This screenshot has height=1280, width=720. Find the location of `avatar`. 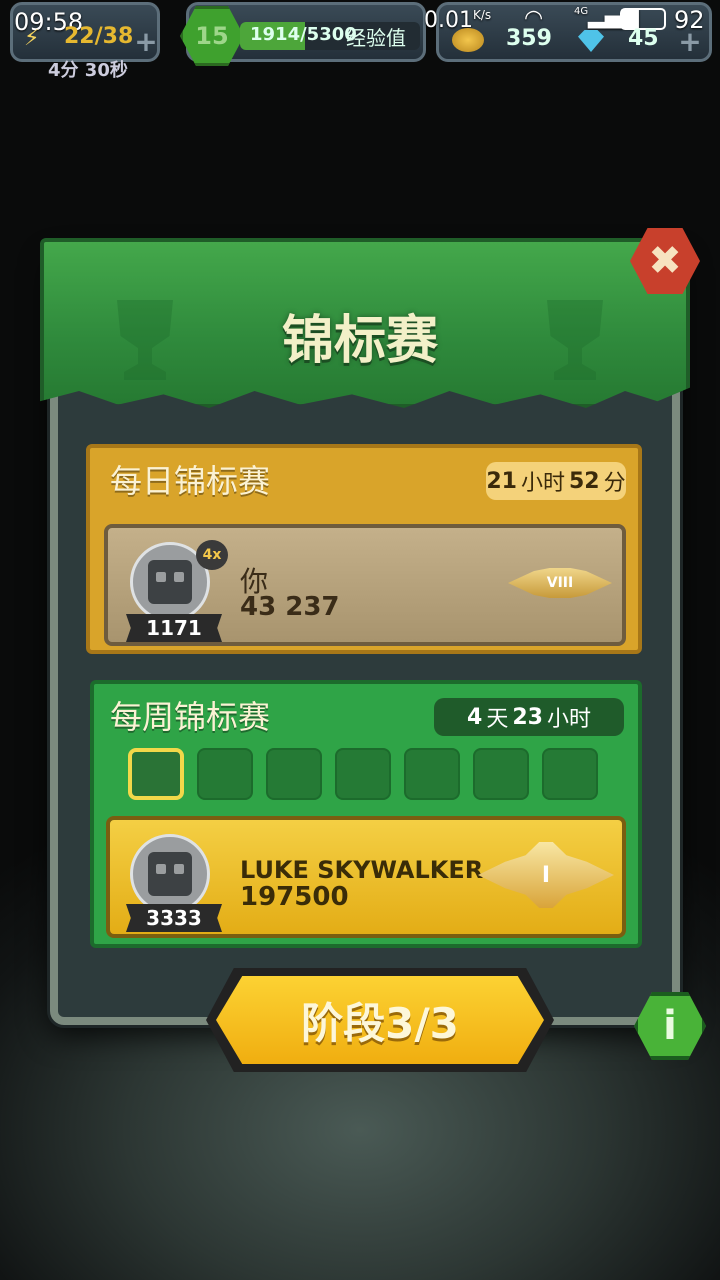

avatar is located at coordinates (170, 874).